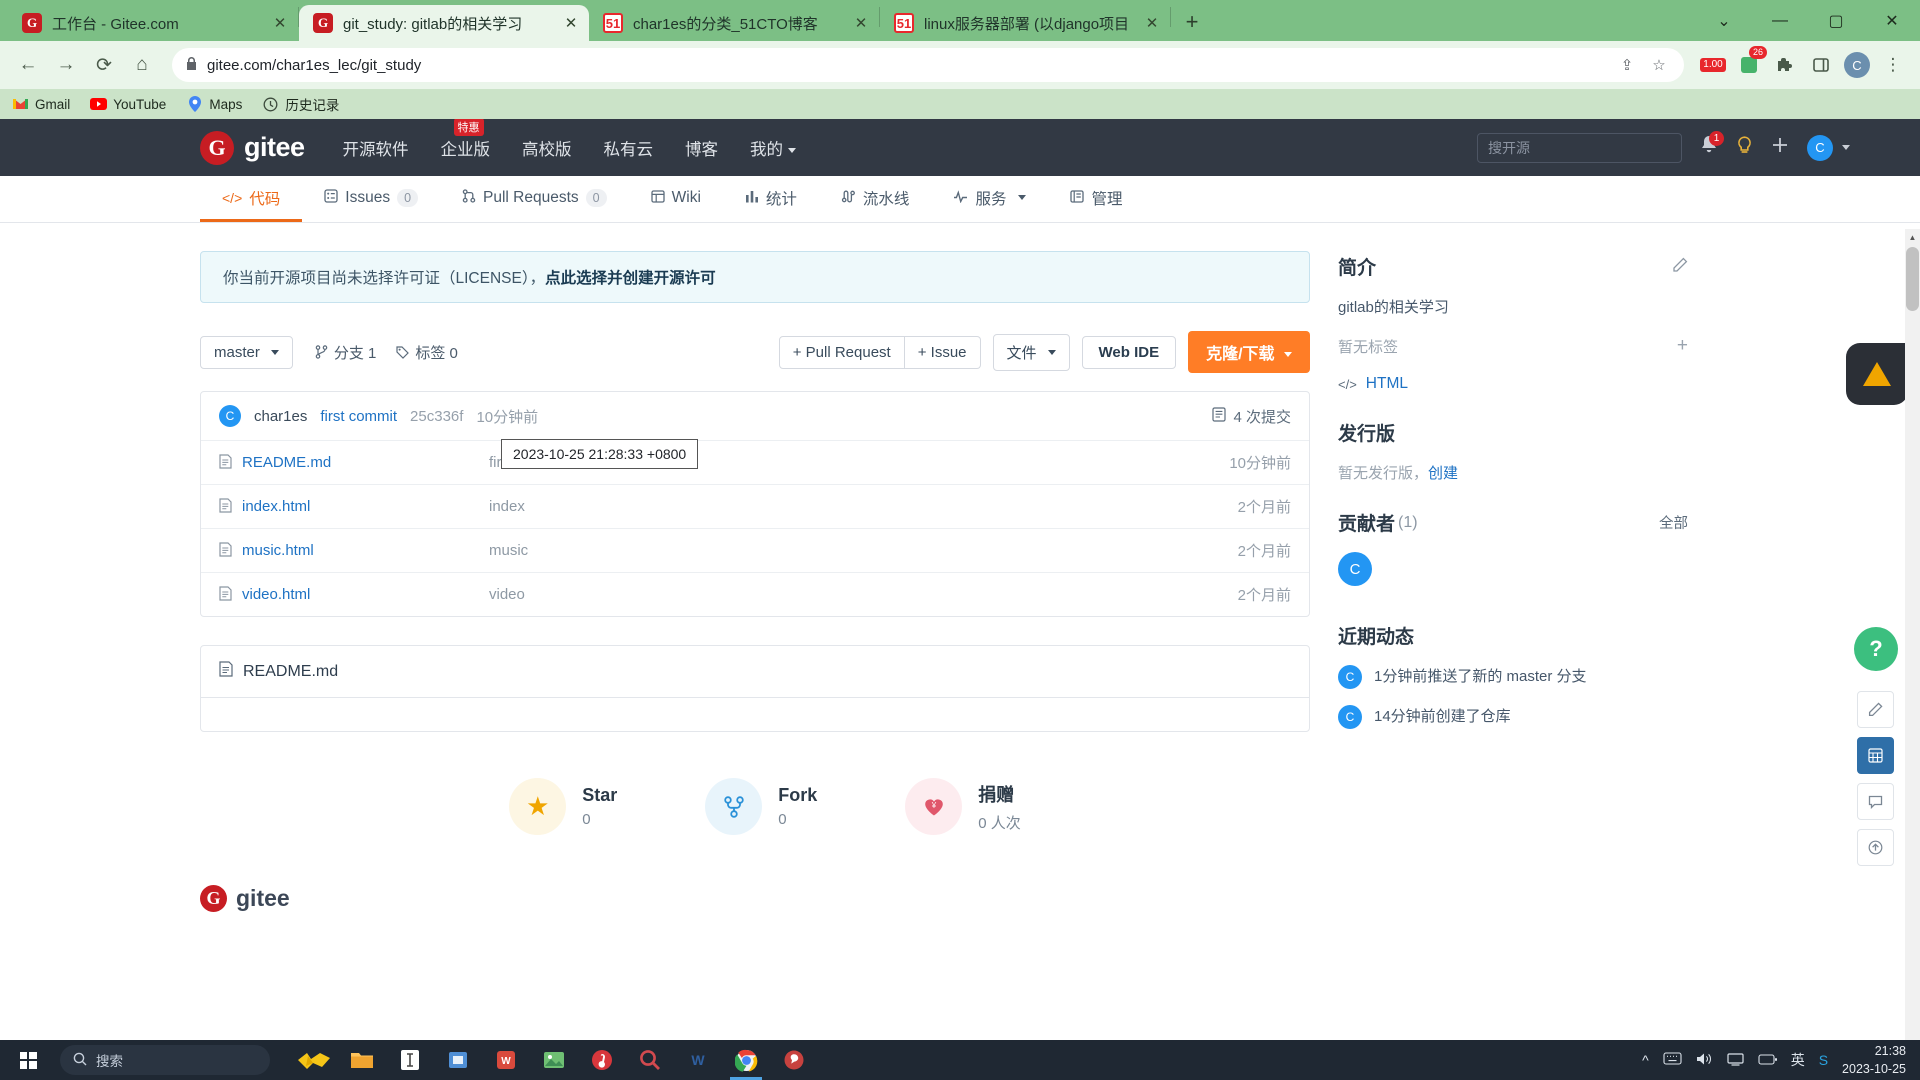 This screenshot has width=1920, height=1080. I want to click on calculator-icon, so click(1875, 755).